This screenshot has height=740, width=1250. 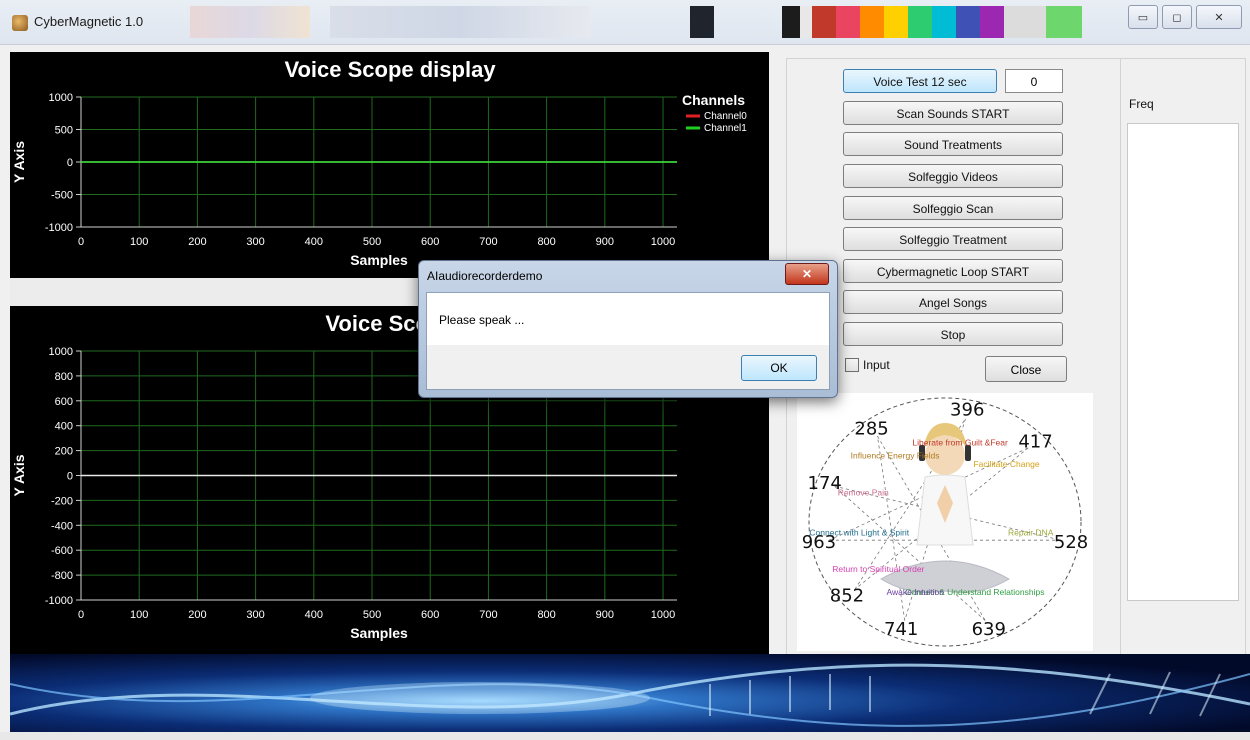 What do you see at coordinates (62, 501) in the screenshot?
I see `y-tick-label: -200` at bounding box center [62, 501].